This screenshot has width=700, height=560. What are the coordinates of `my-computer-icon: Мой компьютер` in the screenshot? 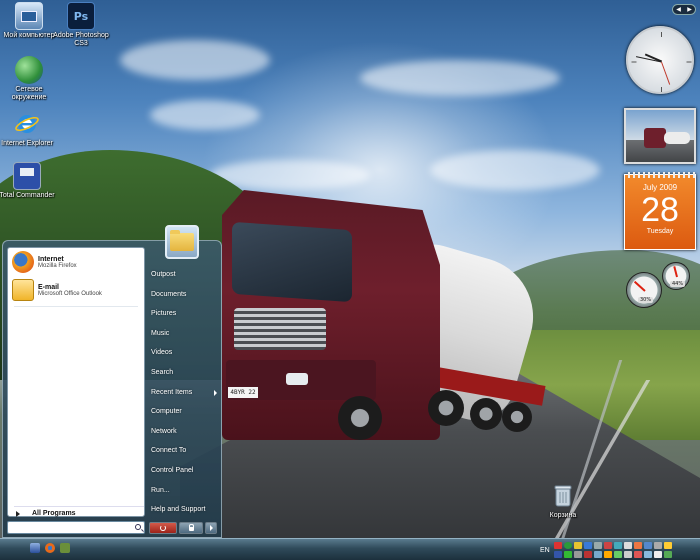 It's located at (29, 21).